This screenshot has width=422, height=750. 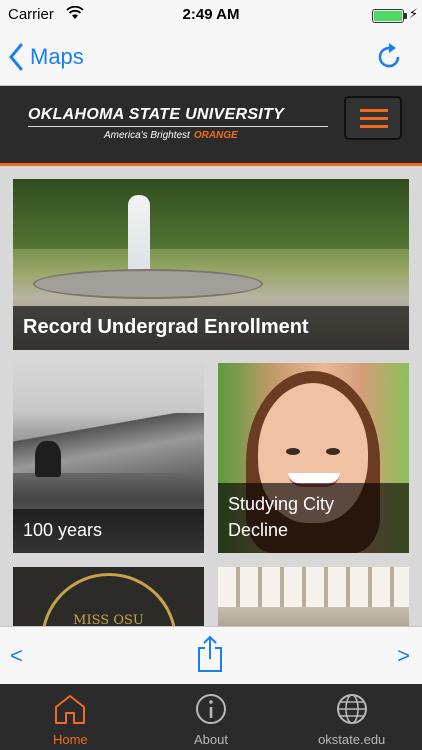 I want to click on story-title: Record Undergrad Enrollment, so click(x=211, y=328).